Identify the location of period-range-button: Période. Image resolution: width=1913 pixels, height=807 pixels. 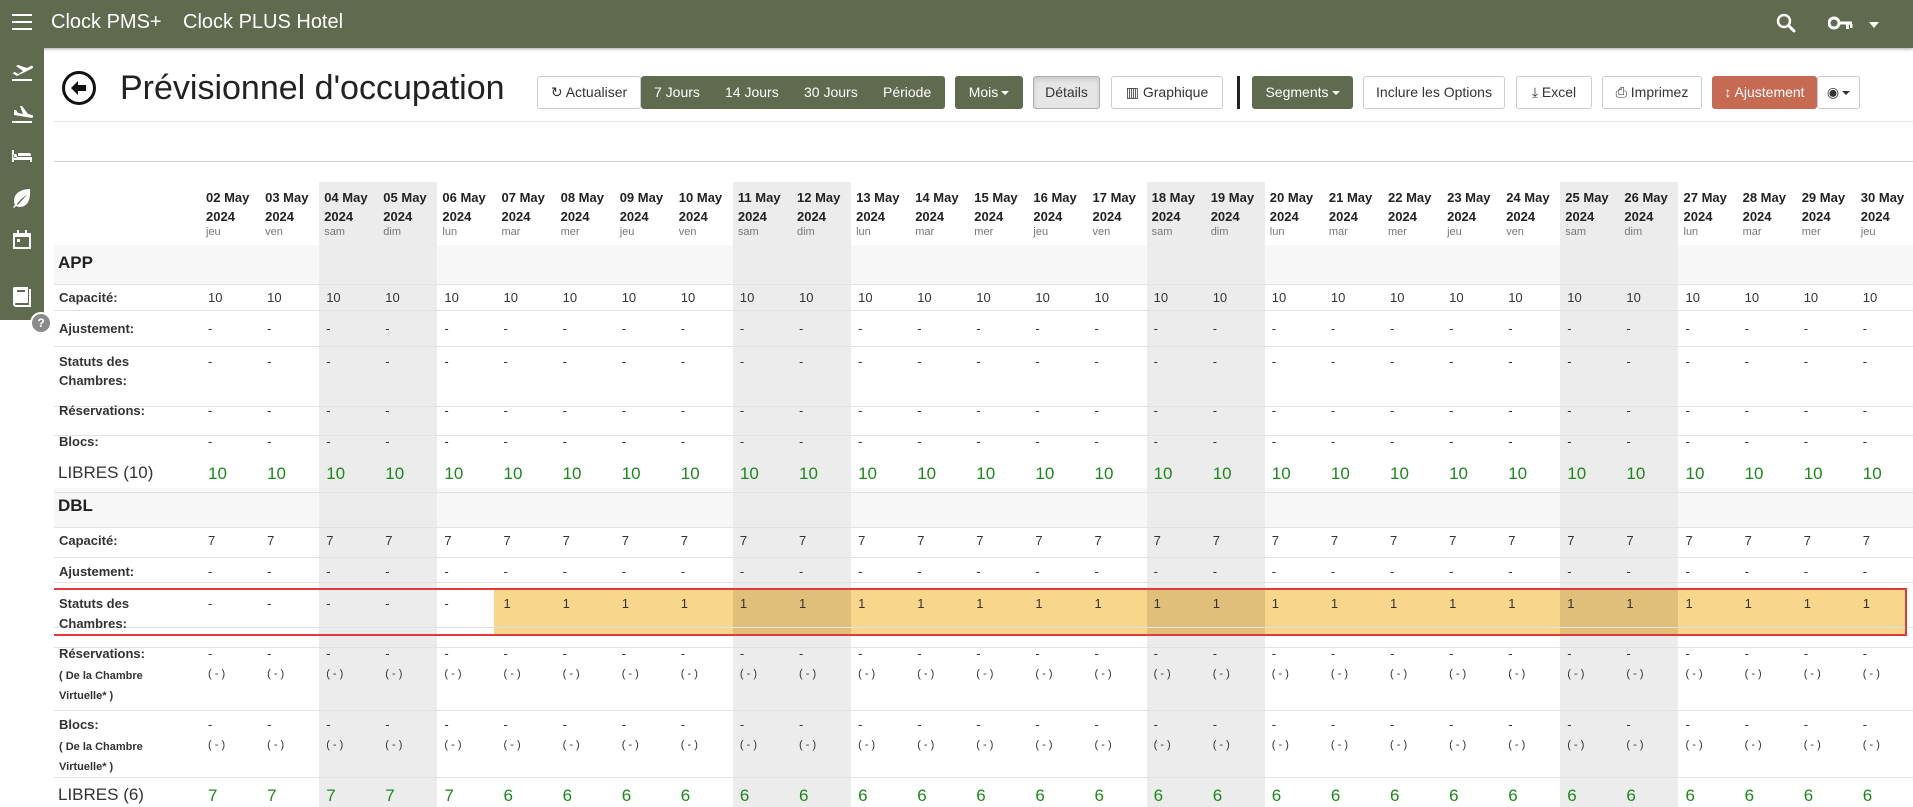
(907, 92).